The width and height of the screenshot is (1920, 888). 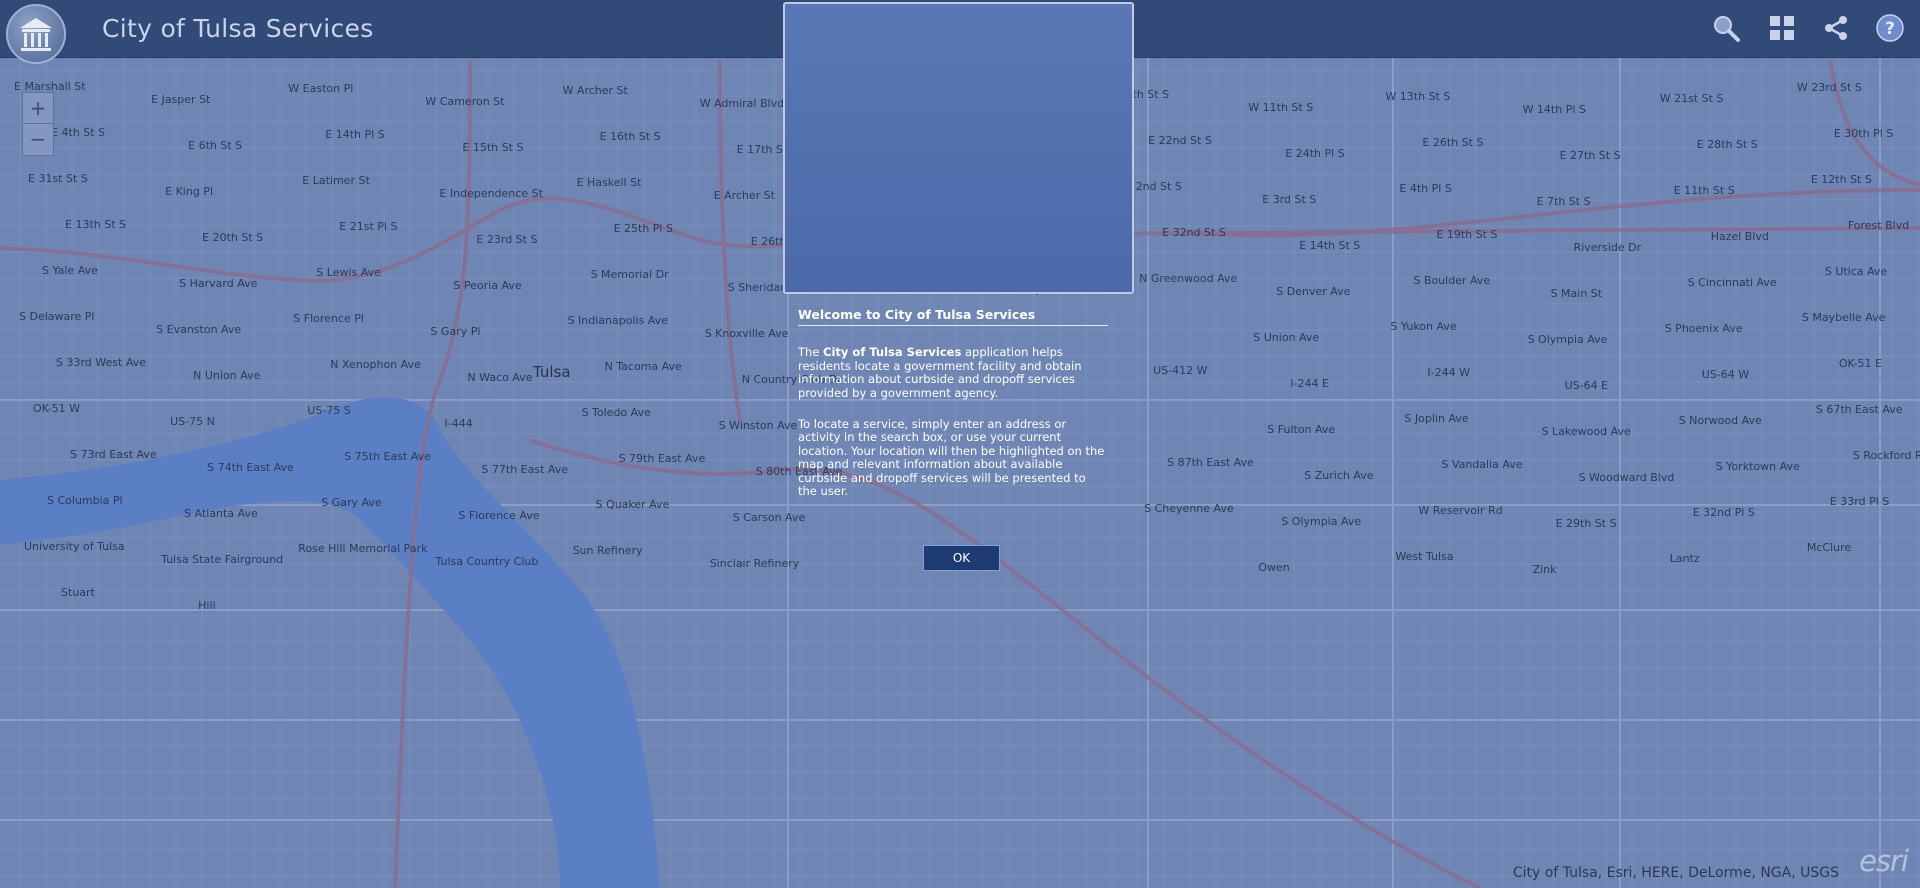 What do you see at coordinates (1627, 477) in the screenshot?
I see `map-label: S Woodward Blvd` at bounding box center [1627, 477].